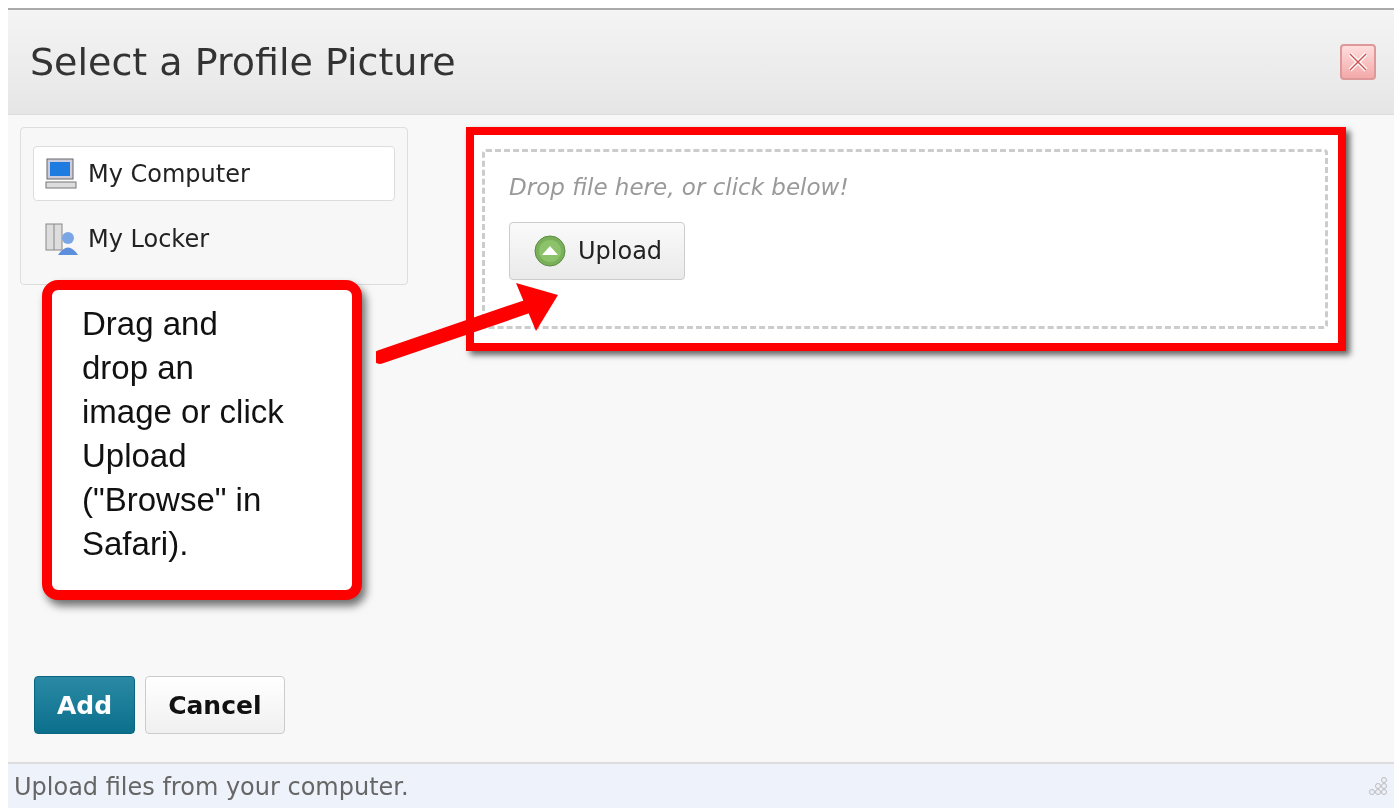 The image size is (1394, 808). Describe the element at coordinates (169, 173) in the screenshot. I see `source-label: My Computer` at that location.